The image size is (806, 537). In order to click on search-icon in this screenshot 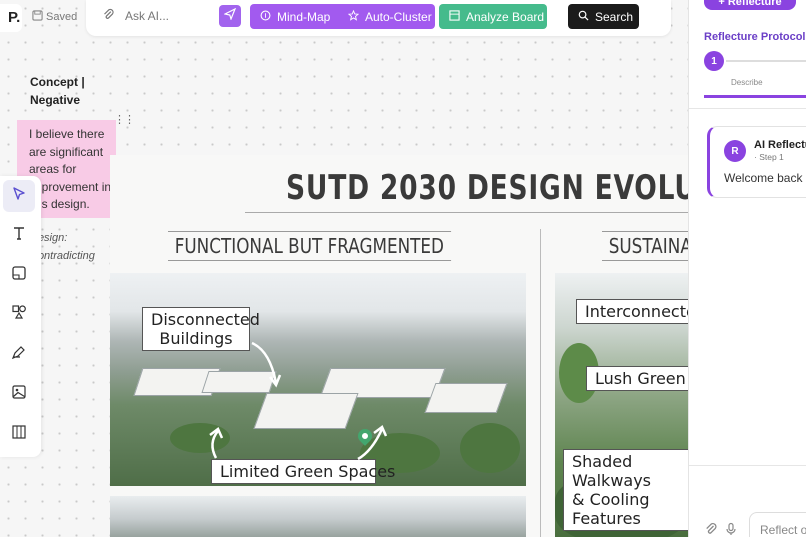, I will do `click(583, 17)`.